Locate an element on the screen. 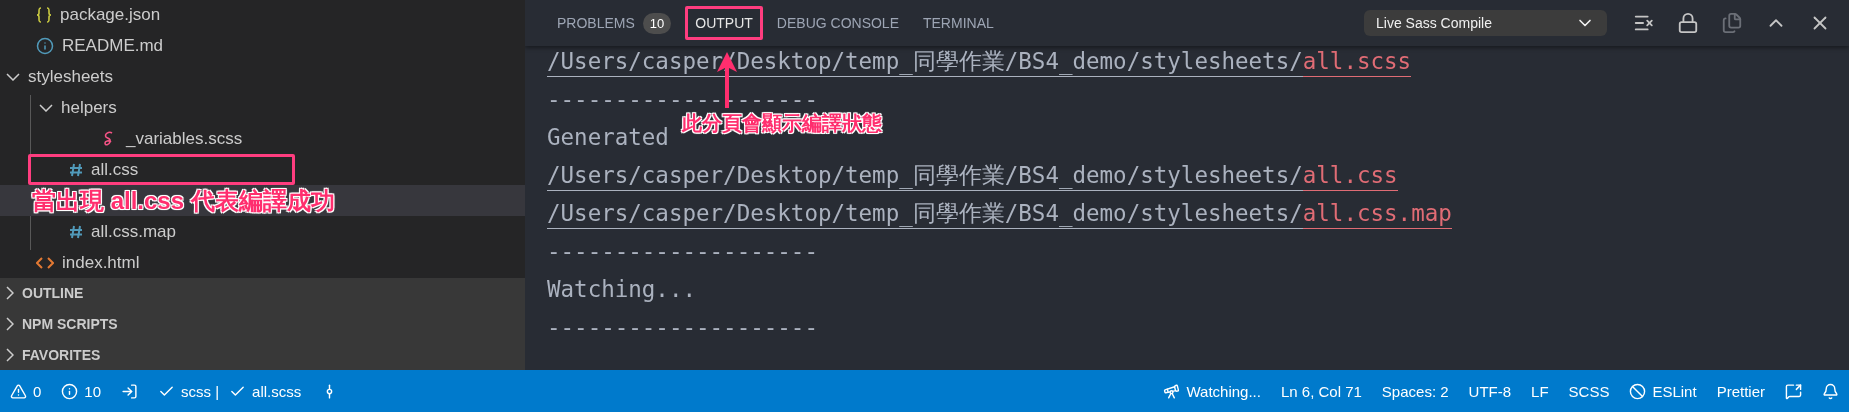  status-item: UTF-8 is located at coordinates (1490, 391).